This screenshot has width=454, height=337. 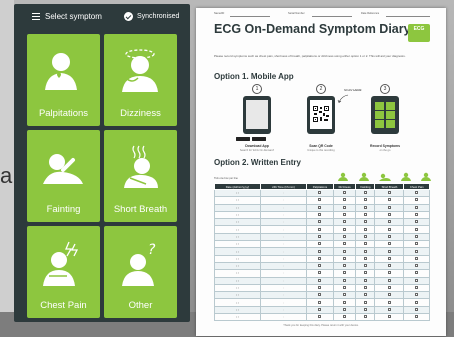 What do you see at coordinates (140, 80) in the screenshot?
I see `symptom-tile-dizziness: Dizziness` at bounding box center [140, 80].